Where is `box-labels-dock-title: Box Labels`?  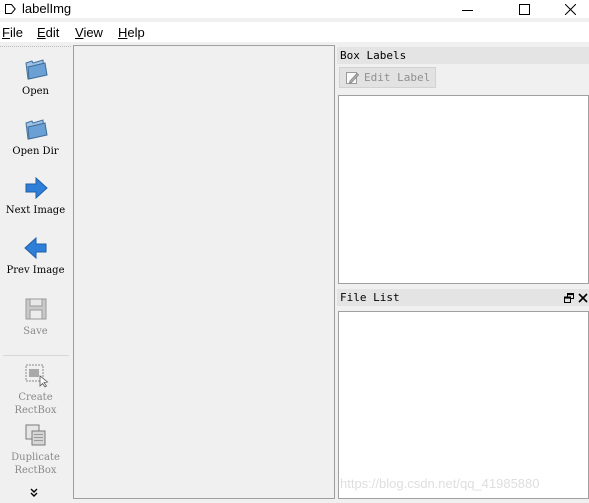
box-labels-dock-title: Box Labels is located at coordinates (463, 55).